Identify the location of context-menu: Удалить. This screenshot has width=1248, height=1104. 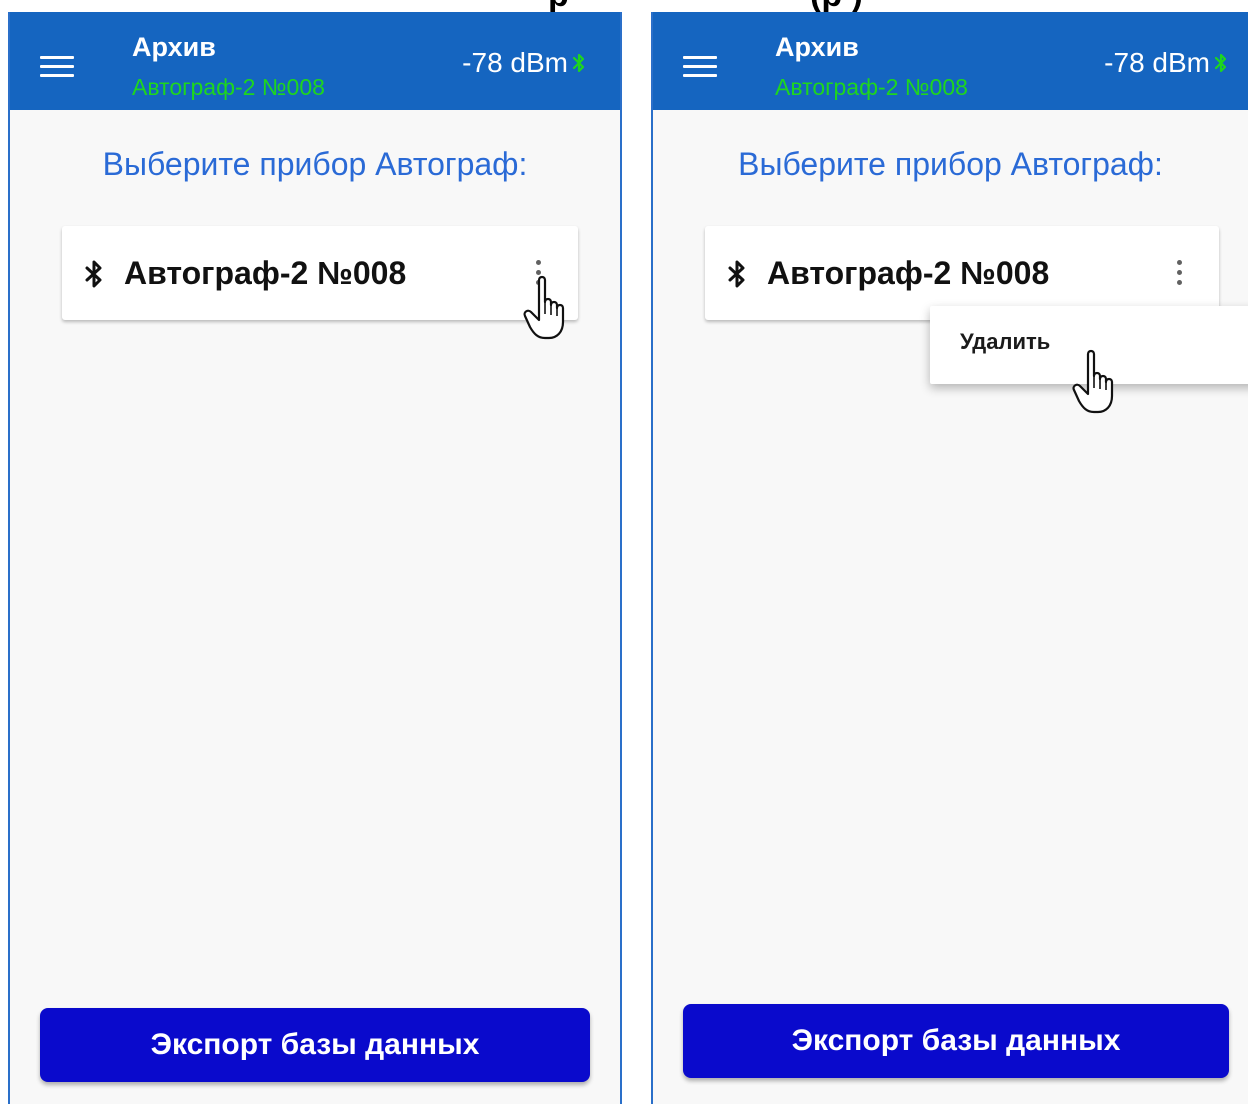
(1089, 345).